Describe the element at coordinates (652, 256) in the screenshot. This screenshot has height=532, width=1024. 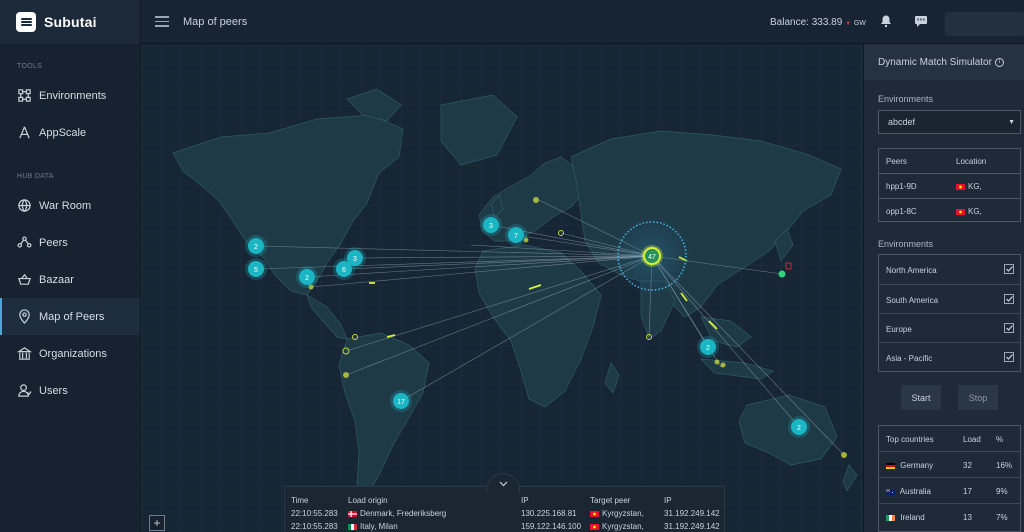
I see `hub-cluster-marker: 47` at that location.